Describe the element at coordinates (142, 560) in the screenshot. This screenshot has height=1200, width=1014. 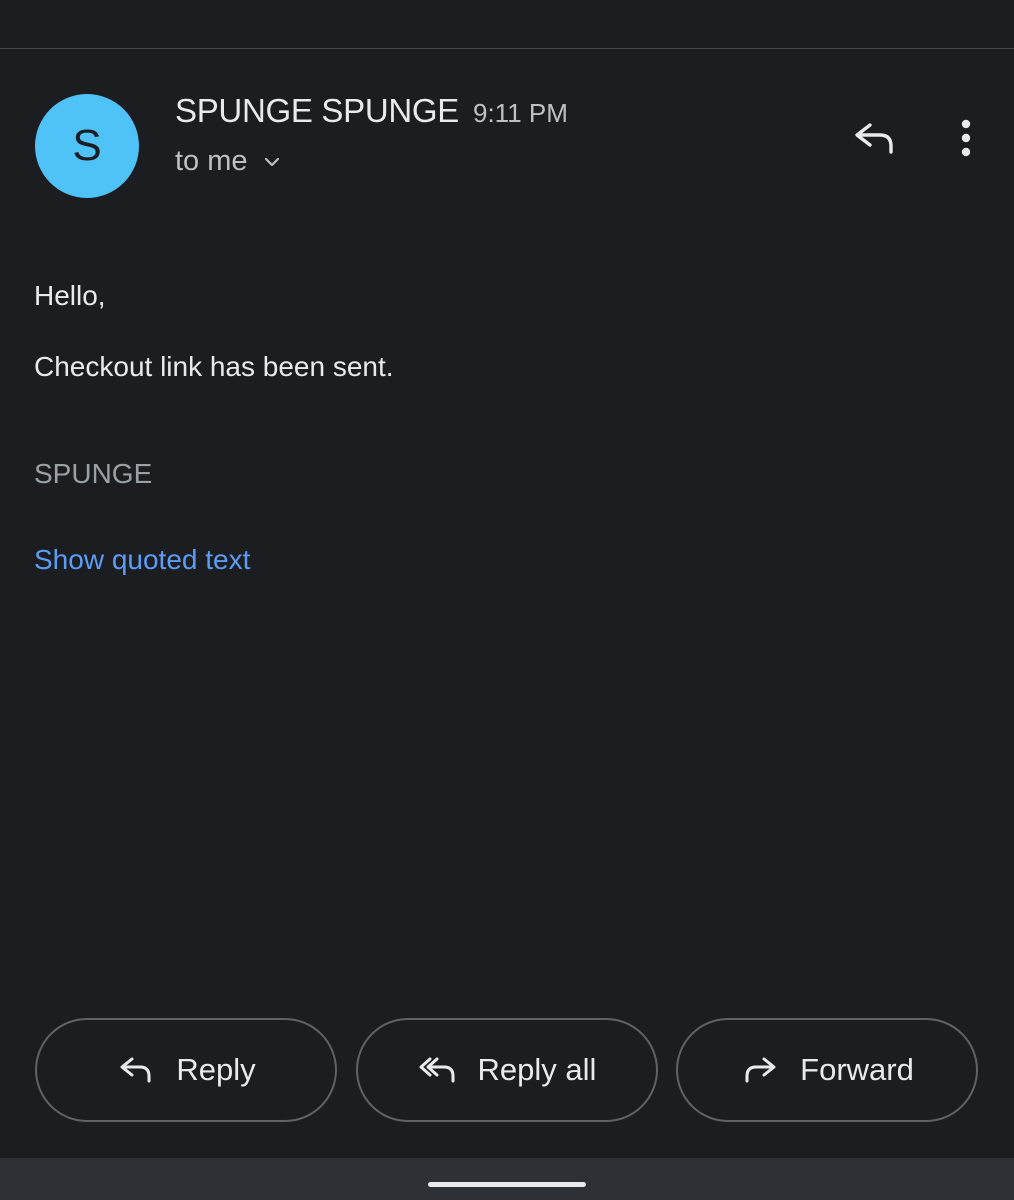
I see `show-quoted-text-link: Show quoted text` at that location.